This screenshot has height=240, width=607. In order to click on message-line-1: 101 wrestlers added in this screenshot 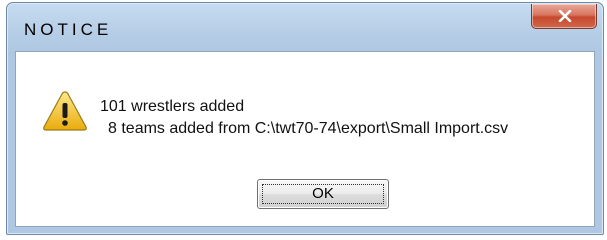, I will do `click(172, 106)`.